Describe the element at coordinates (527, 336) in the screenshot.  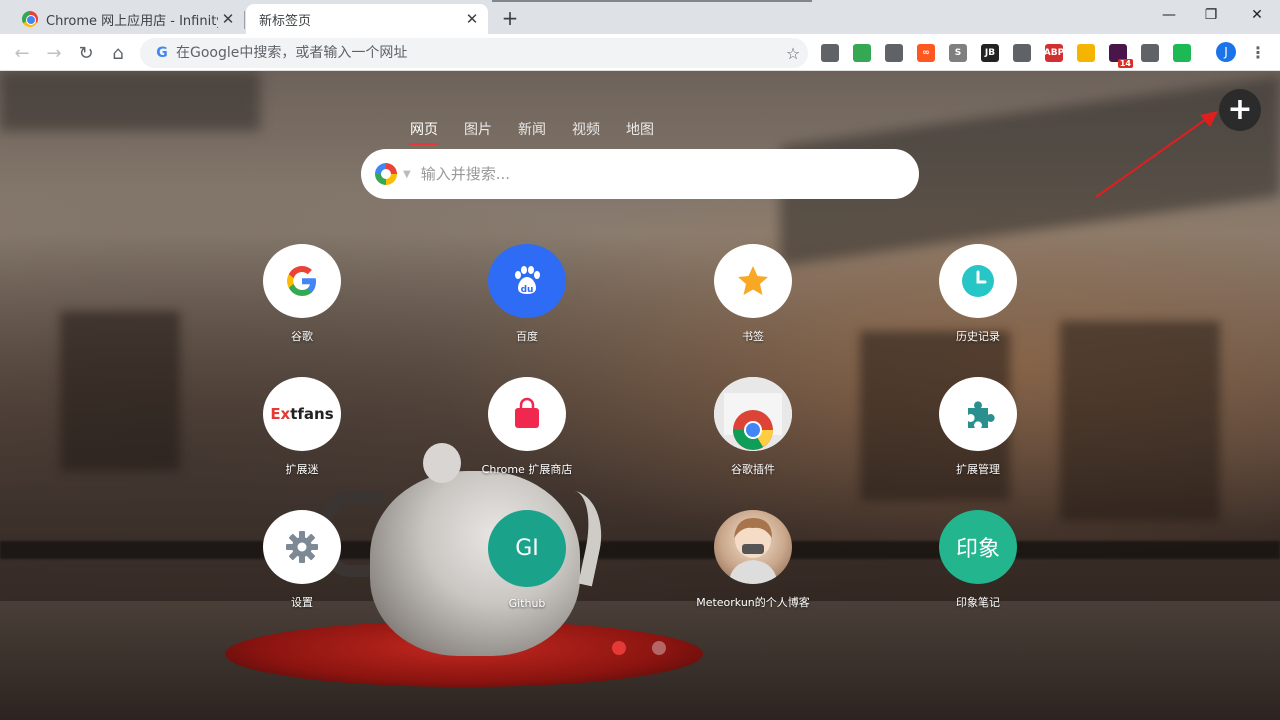
I see `shortcut-label: 百度` at that location.